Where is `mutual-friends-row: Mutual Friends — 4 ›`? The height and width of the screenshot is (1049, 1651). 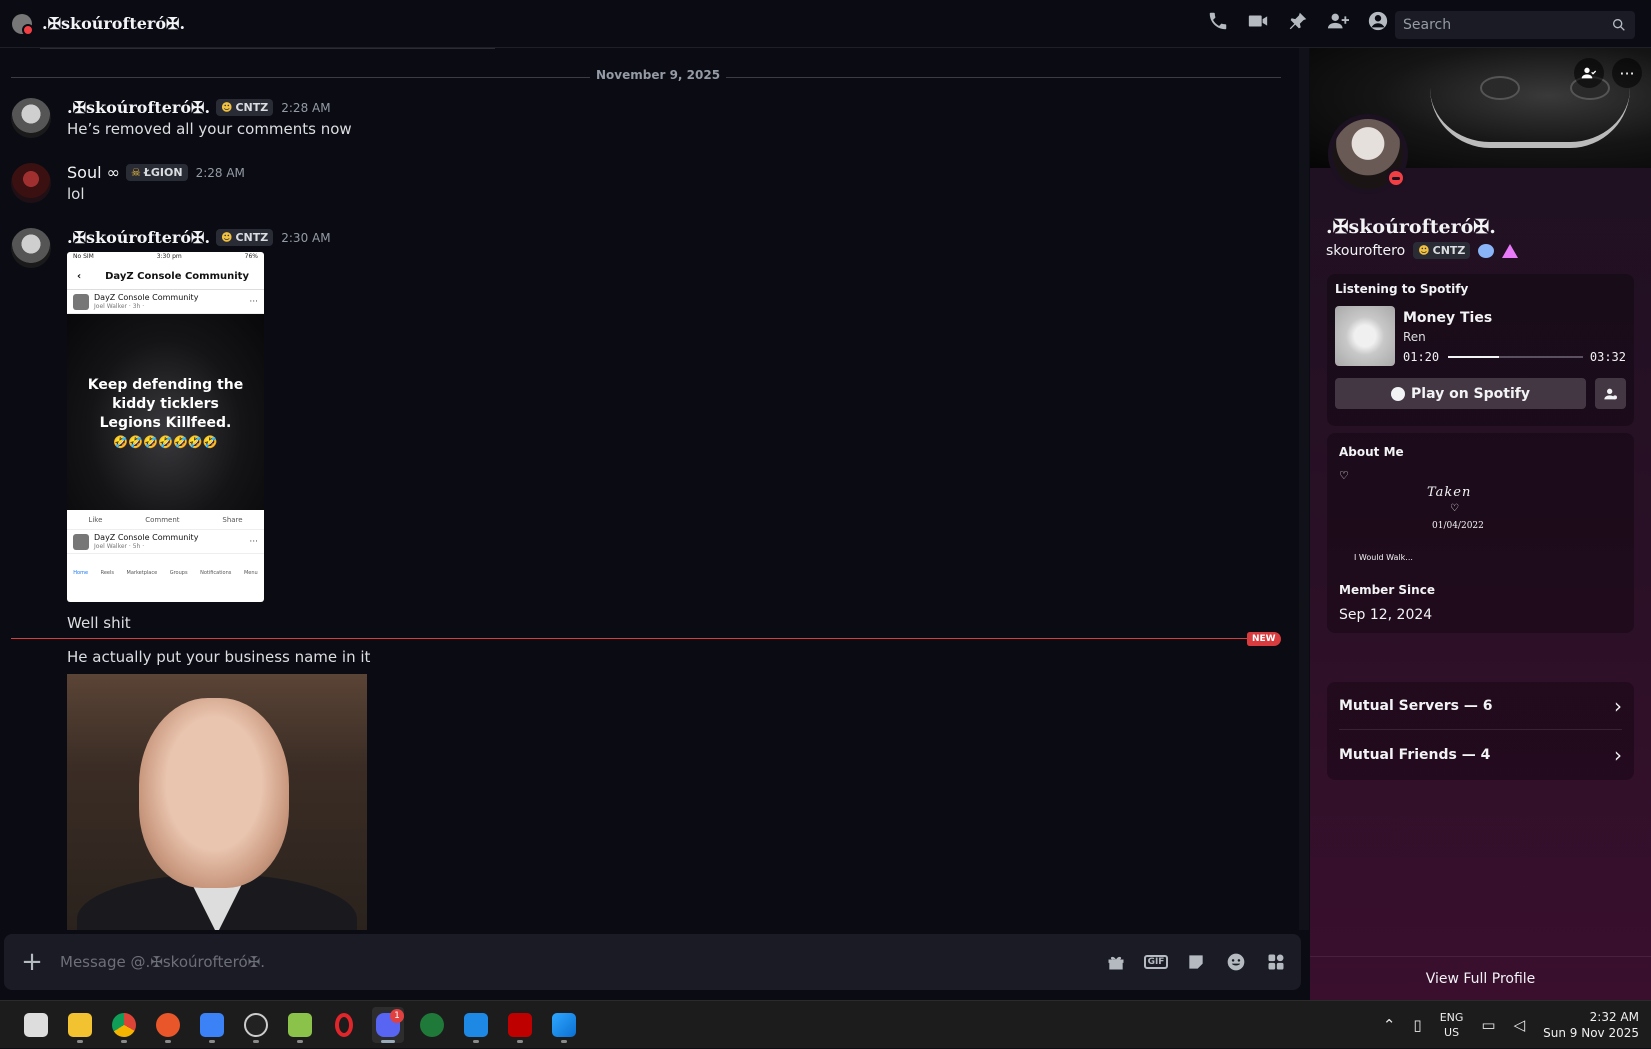
mutual-friends-row: Mutual Friends — 4 › is located at coordinates (1480, 755).